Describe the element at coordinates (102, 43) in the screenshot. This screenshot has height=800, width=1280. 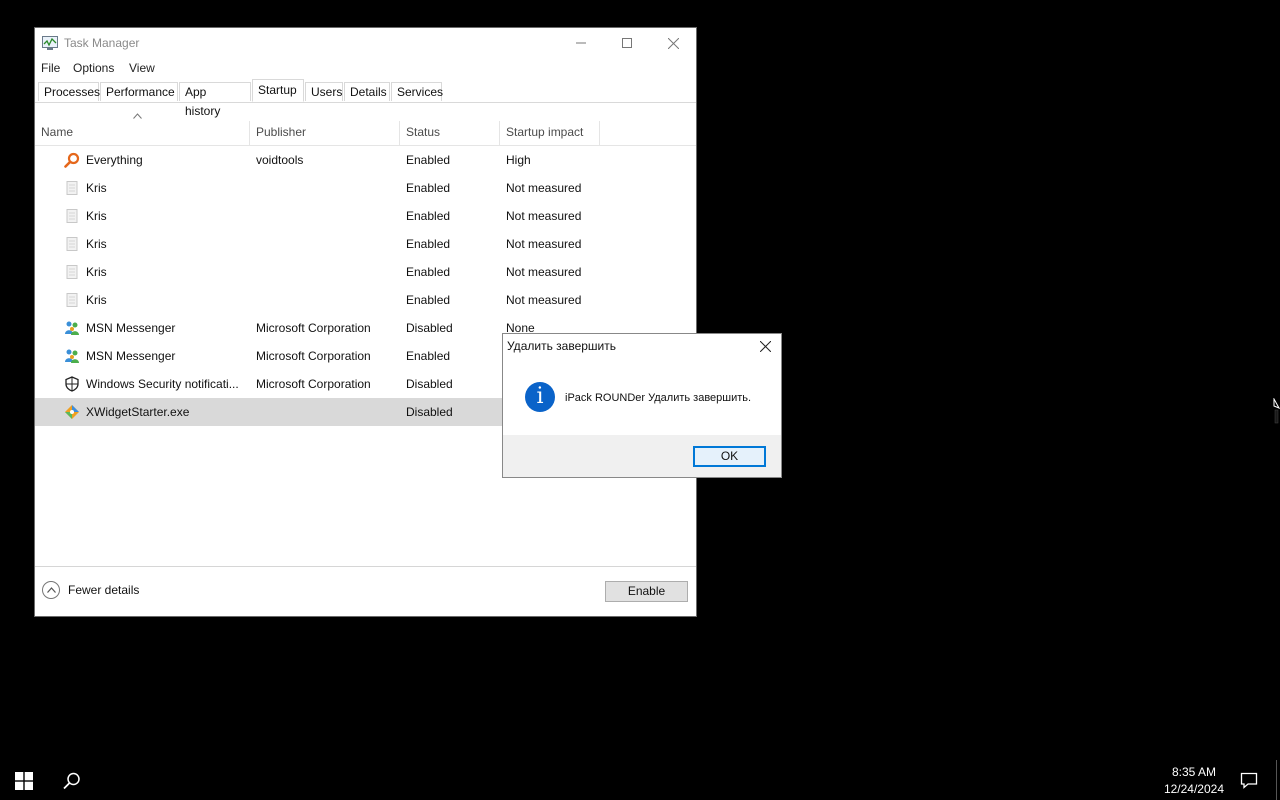
I see `window-title: Task Manager` at that location.